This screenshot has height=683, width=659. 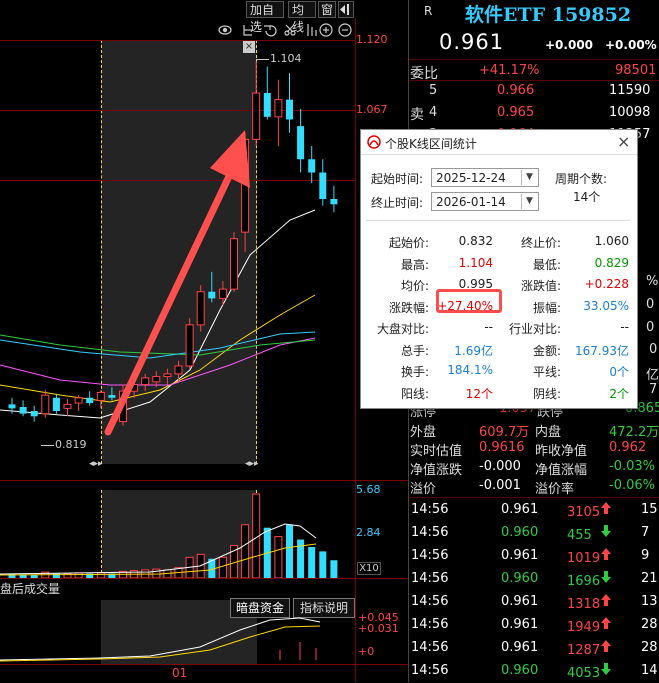 I want to click on stat-label: 涨跌值:, so click(x=540, y=286).